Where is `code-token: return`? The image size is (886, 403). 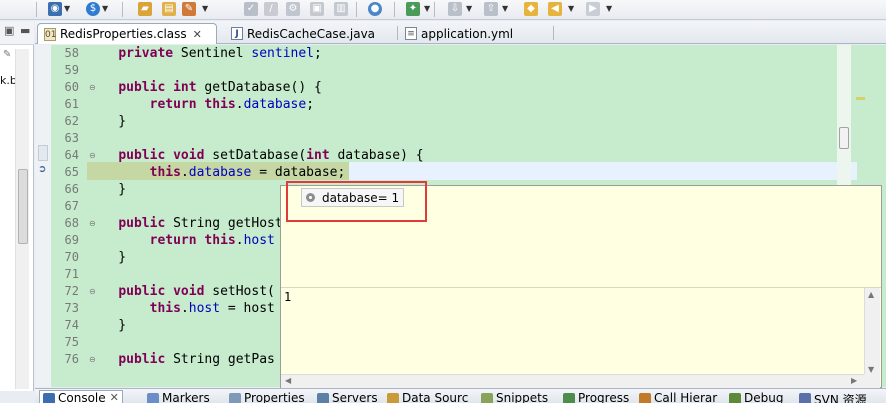
code-token: return is located at coordinates (173, 104).